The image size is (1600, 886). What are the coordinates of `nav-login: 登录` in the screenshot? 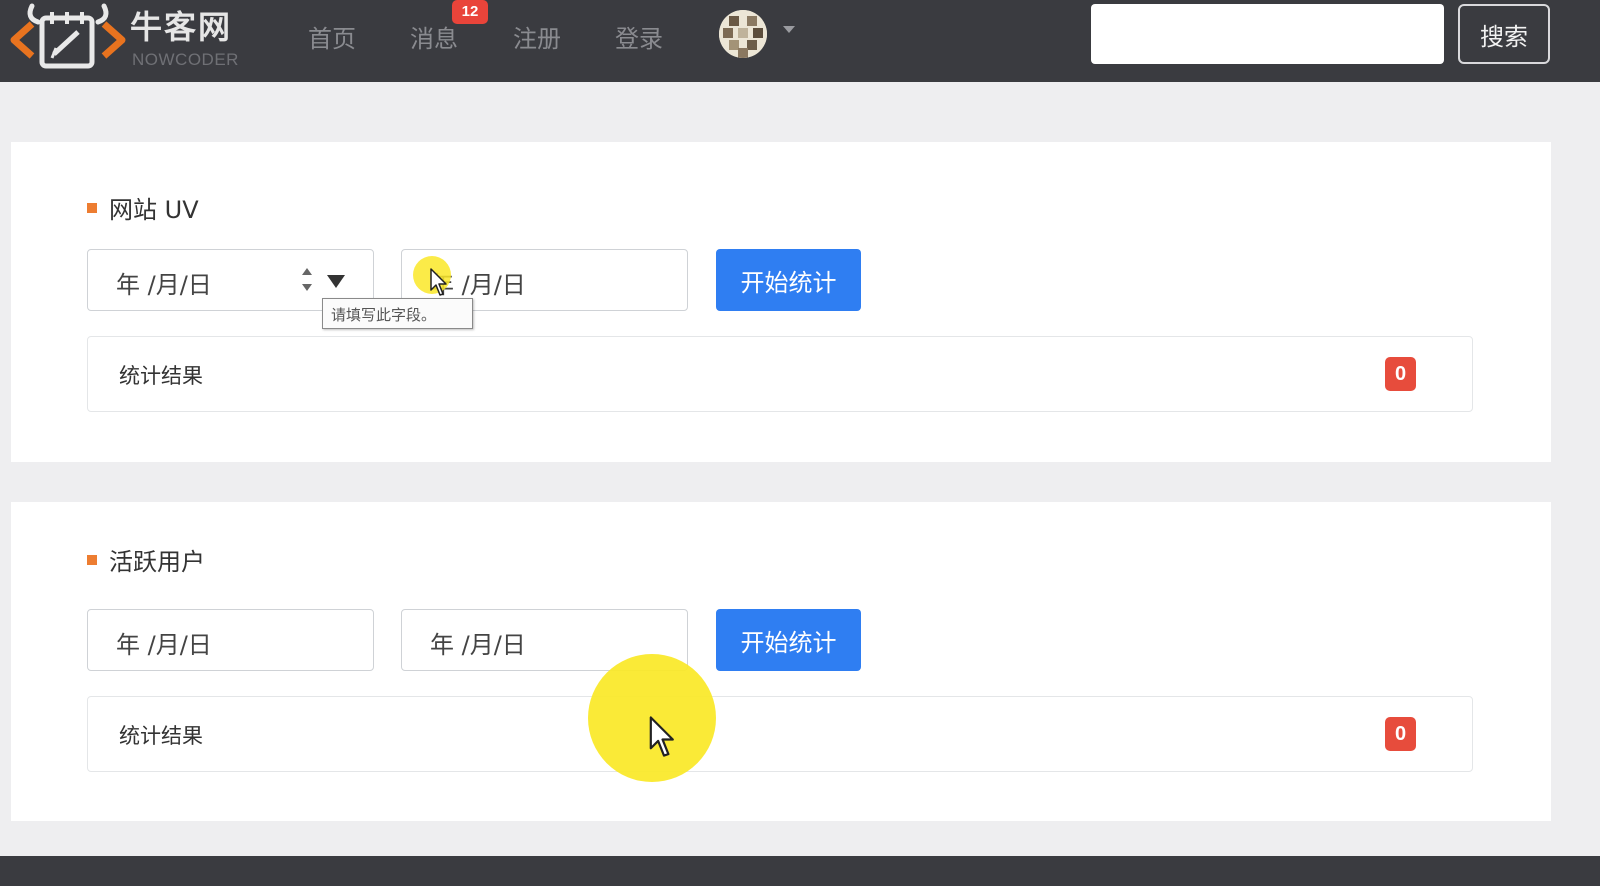 It's located at (639, 36).